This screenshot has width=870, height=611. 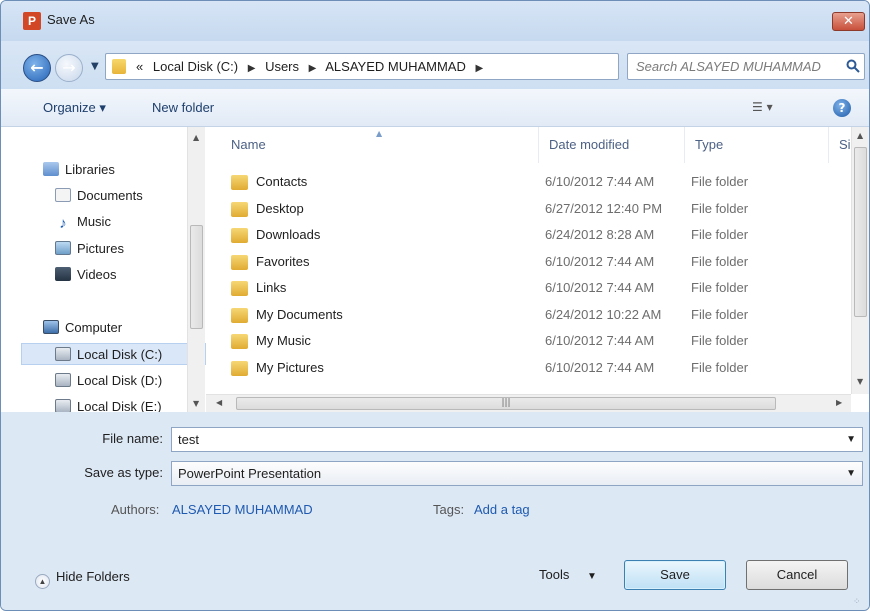 What do you see at coordinates (132, 438) in the screenshot?
I see `file-name-label: File name:` at bounding box center [132, 438].